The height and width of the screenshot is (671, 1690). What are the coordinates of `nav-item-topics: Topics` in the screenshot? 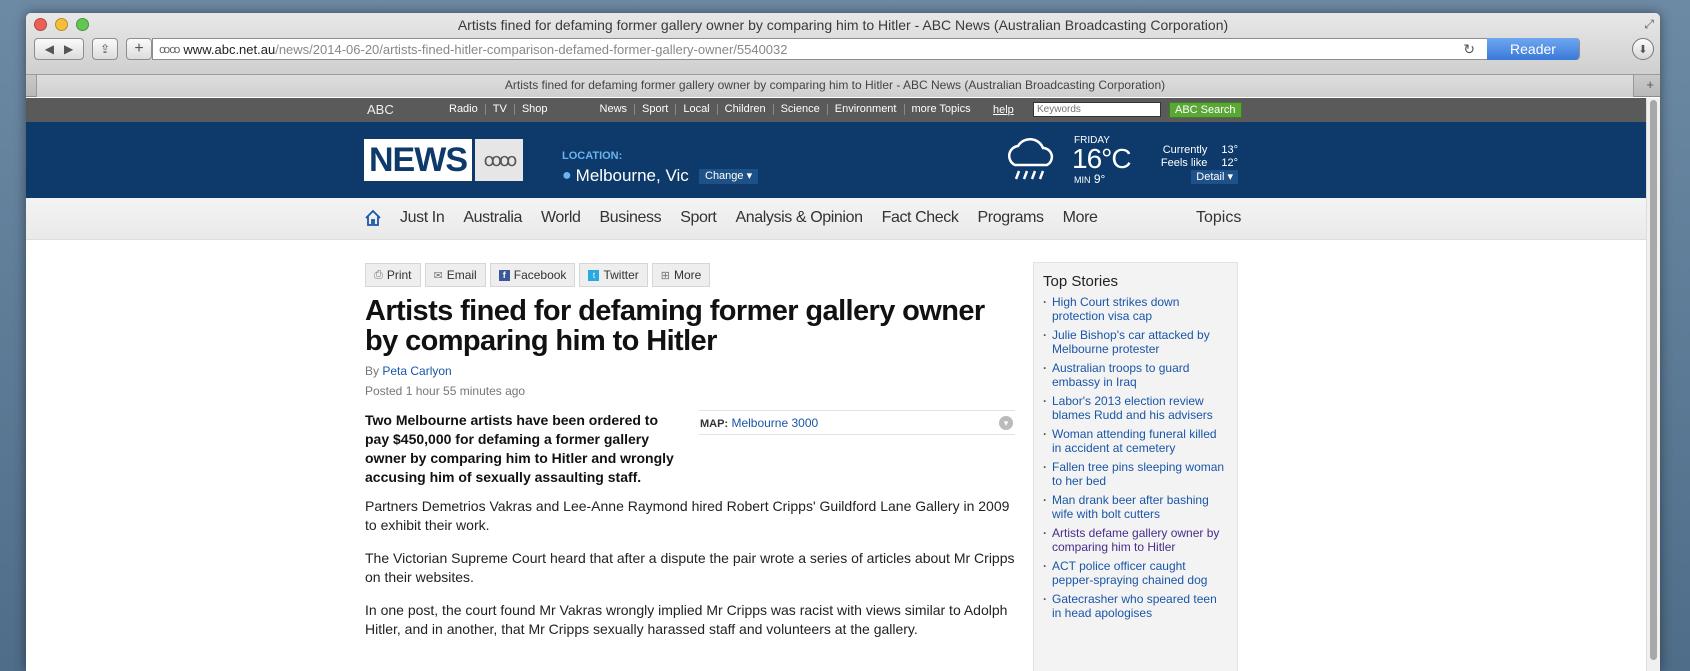 It's located at (1218, 218).